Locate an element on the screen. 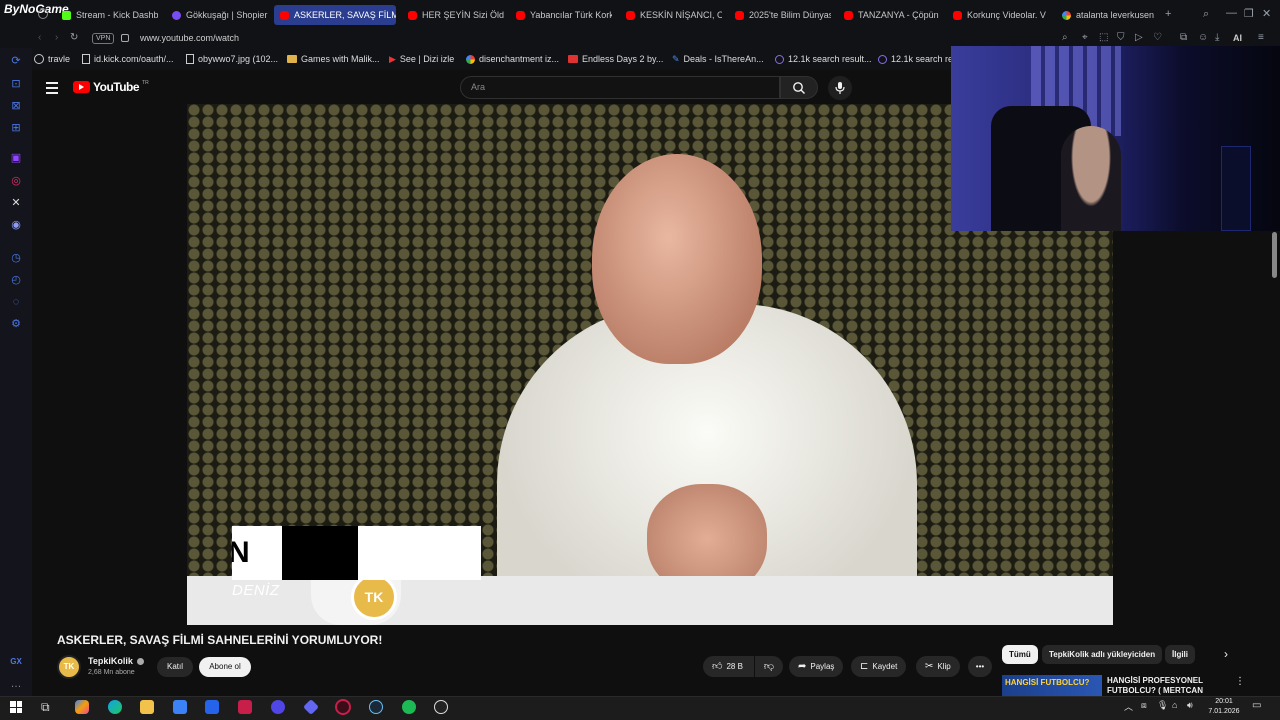 This screenshot has height=720, width=1280. mail-icon is located at coordinates (212, 707).